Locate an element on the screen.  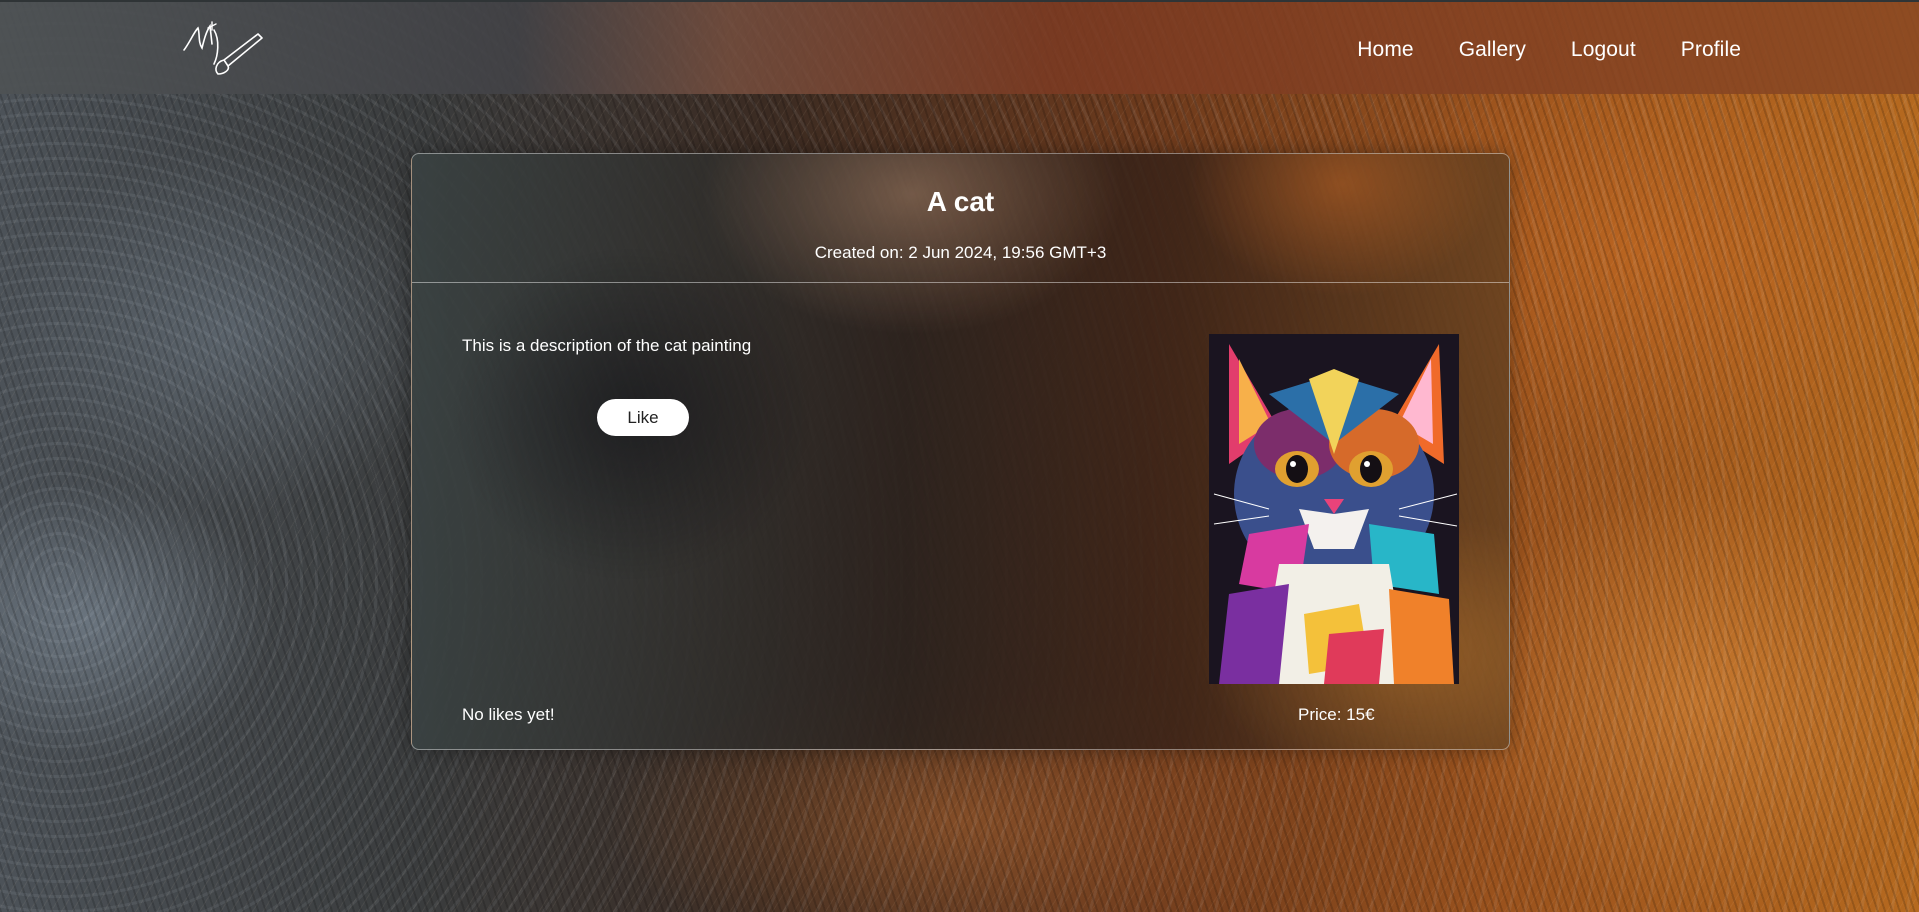
artwork-title: A cat is located at coordinates (960, 201).